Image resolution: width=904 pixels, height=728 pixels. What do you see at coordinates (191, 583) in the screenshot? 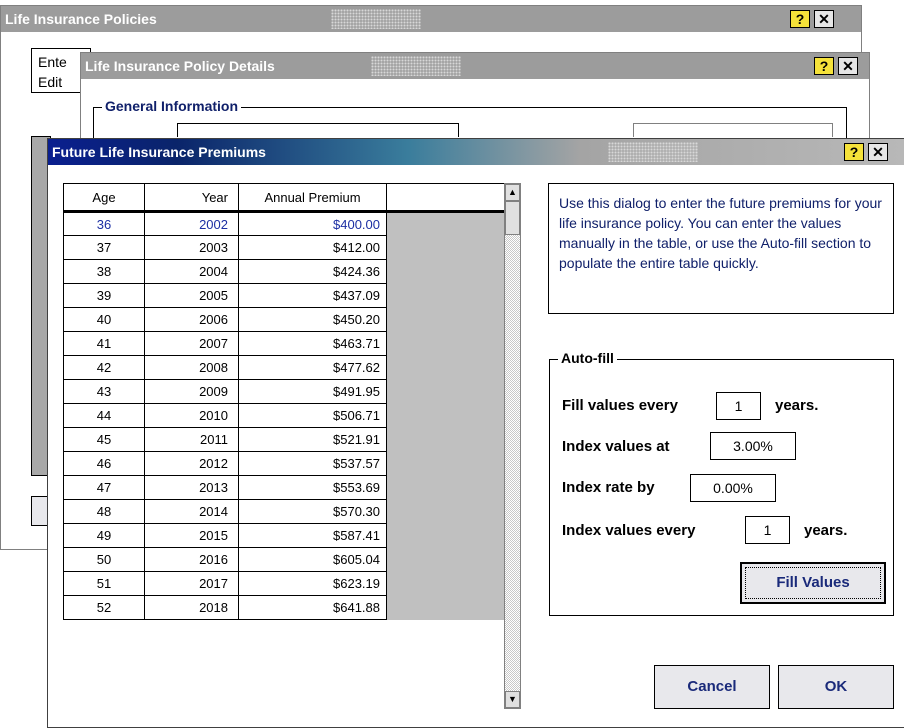
I see `year-cell: 2017` at bounding box center [191, 583].